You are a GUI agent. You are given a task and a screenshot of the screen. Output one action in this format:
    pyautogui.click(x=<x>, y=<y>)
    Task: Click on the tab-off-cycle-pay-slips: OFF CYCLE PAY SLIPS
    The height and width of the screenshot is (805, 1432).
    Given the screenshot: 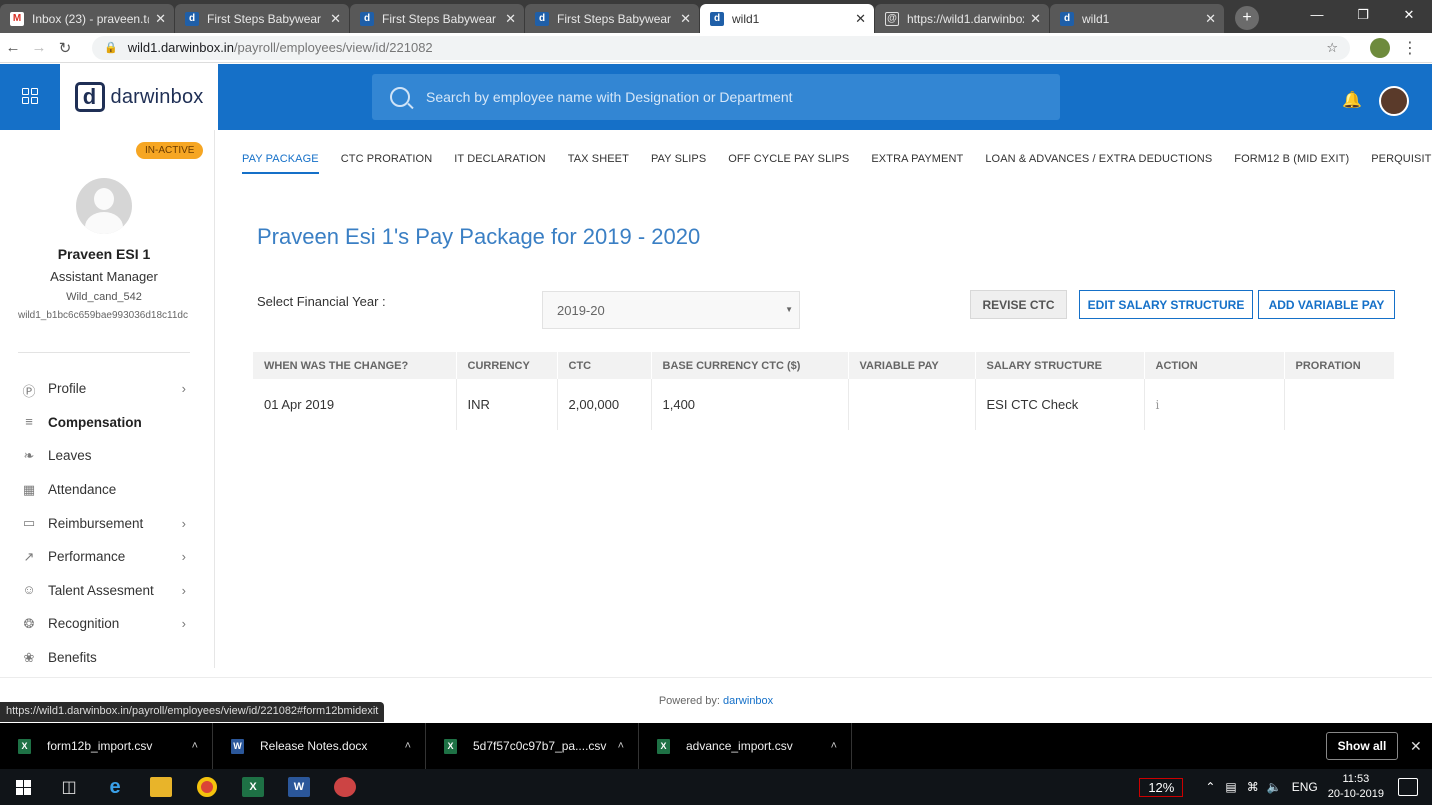 What is the action you would take?
    pyautogui.click(x=788, y=163)
    